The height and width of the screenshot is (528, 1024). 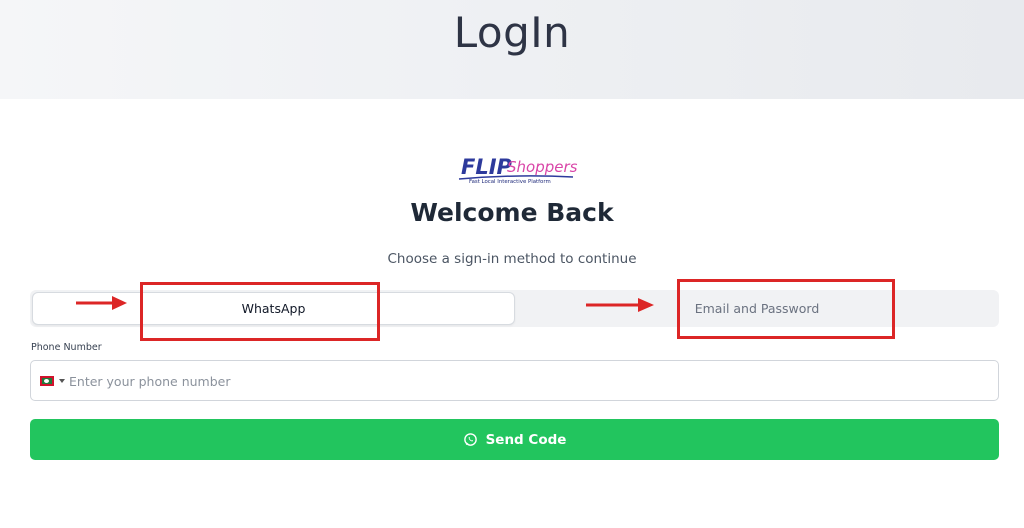 What do you see at coordinates (512, 212) in the screenshot?
I see `welcome-heading: Welcome Back` at bounding box center [512, 212].